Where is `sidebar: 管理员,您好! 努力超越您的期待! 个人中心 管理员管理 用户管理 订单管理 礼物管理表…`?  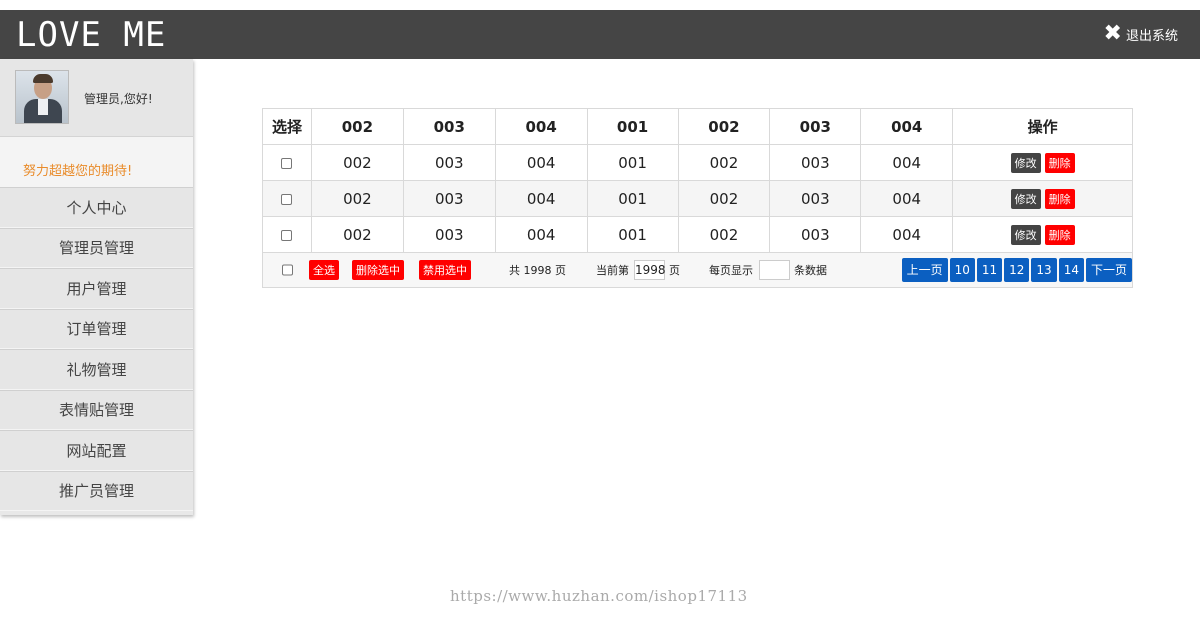 sidebar: 管理员,您好! 努力超越您的期待! 个人中心 管理员管理 用户管理 订单管理 礼物管理表… is located at coordinates (96, 287).